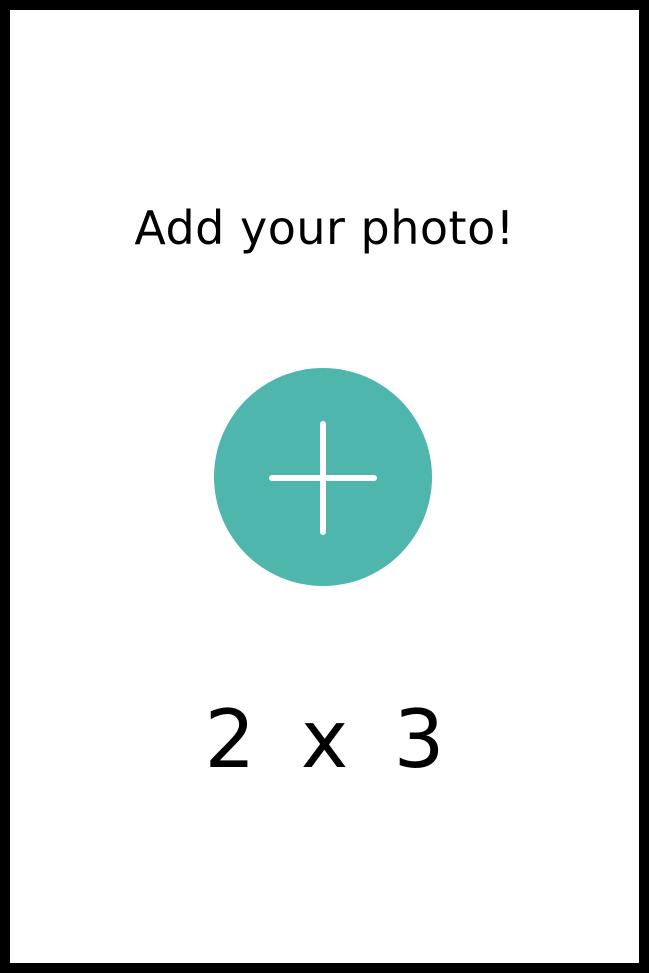 The width and height of the screenshot is (649, 973). Describe the element at coordinates (324, 228) in the screenshot. I see `page-title: Add your photo!` at that location.